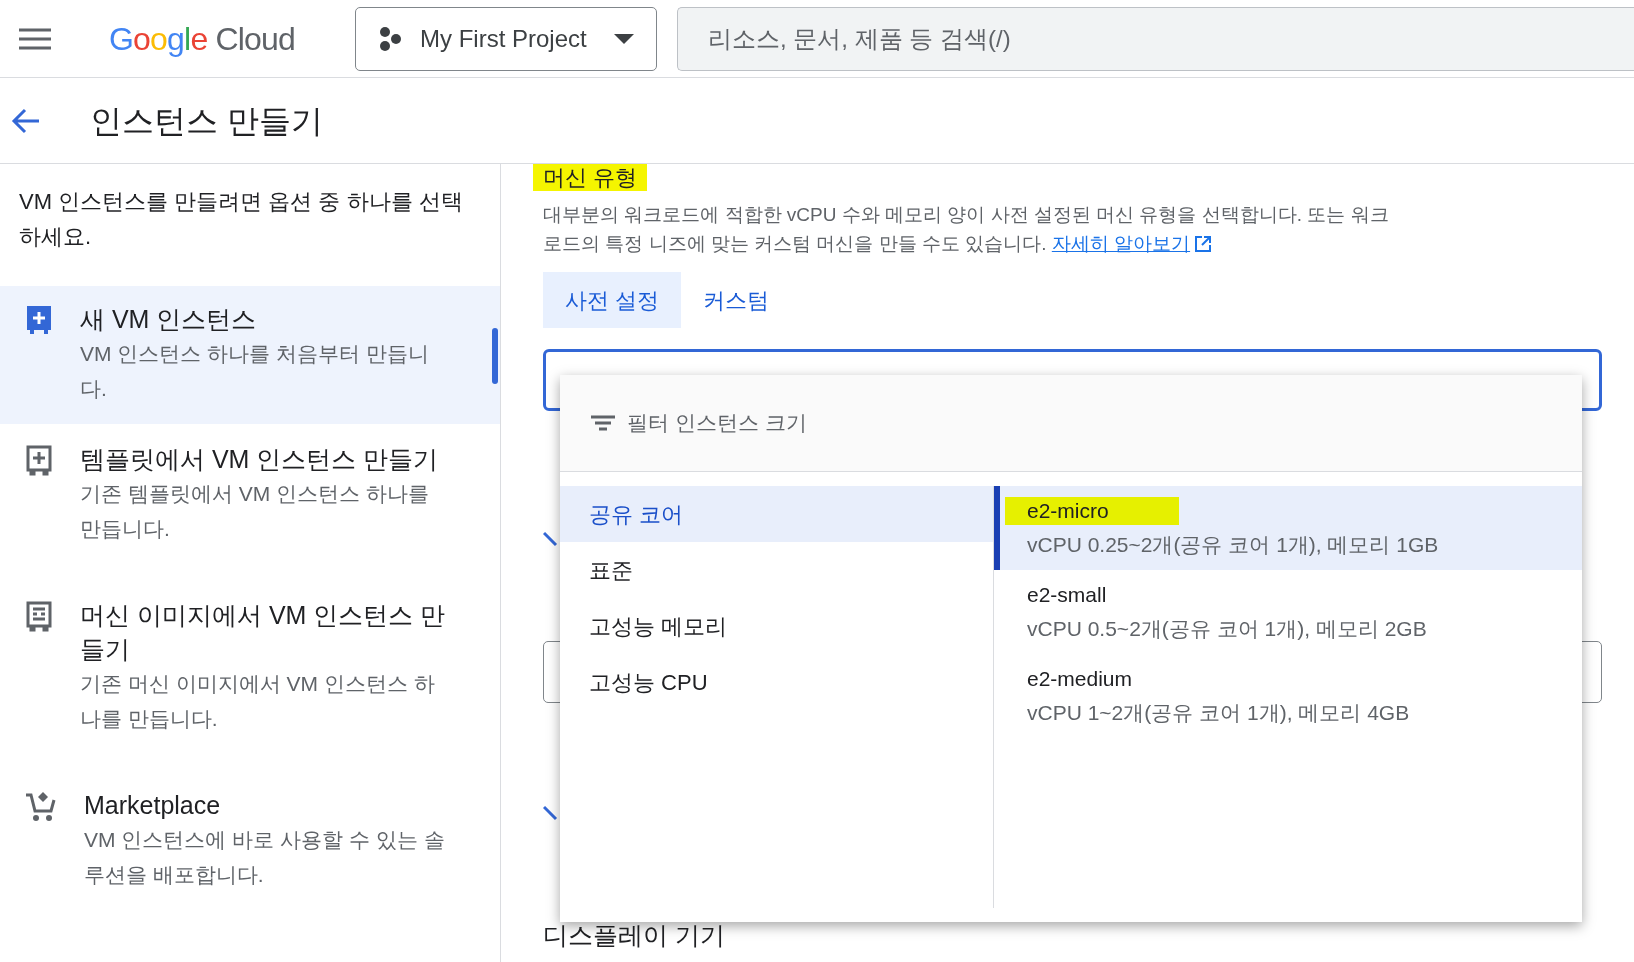  I want to click on section-title: 머신 유형, so click(590, 177).